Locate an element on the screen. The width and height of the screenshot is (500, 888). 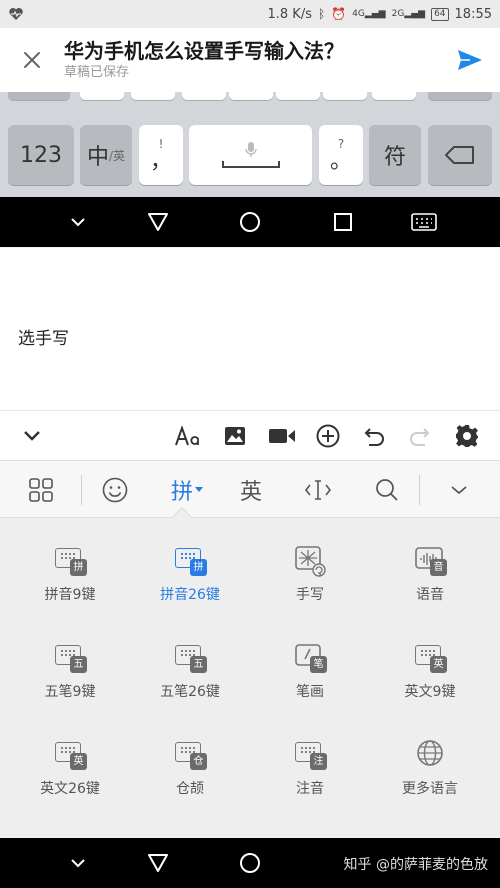
signal-icon-2: 2G▂▄▆ is located at coordinates (408, 14).